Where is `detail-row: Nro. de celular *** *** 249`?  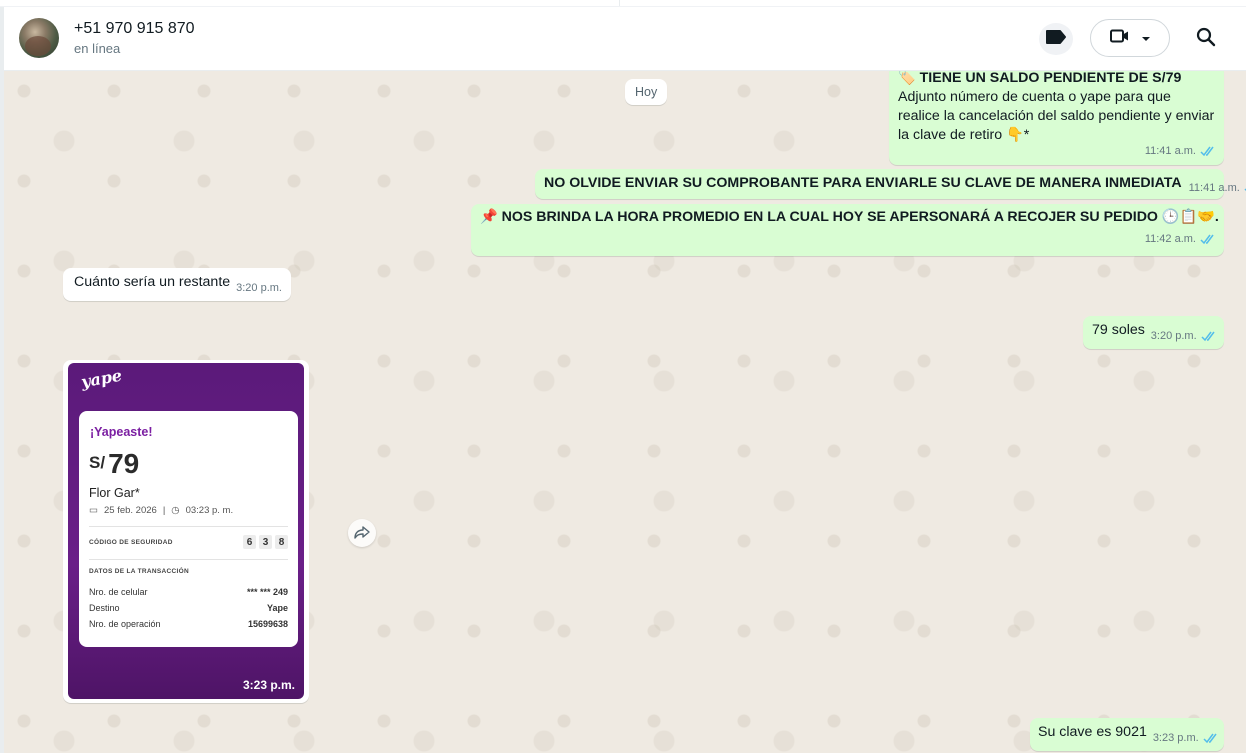 detail-row: Nro. de celular *** *** 249 is located at coordinates (188, 592).